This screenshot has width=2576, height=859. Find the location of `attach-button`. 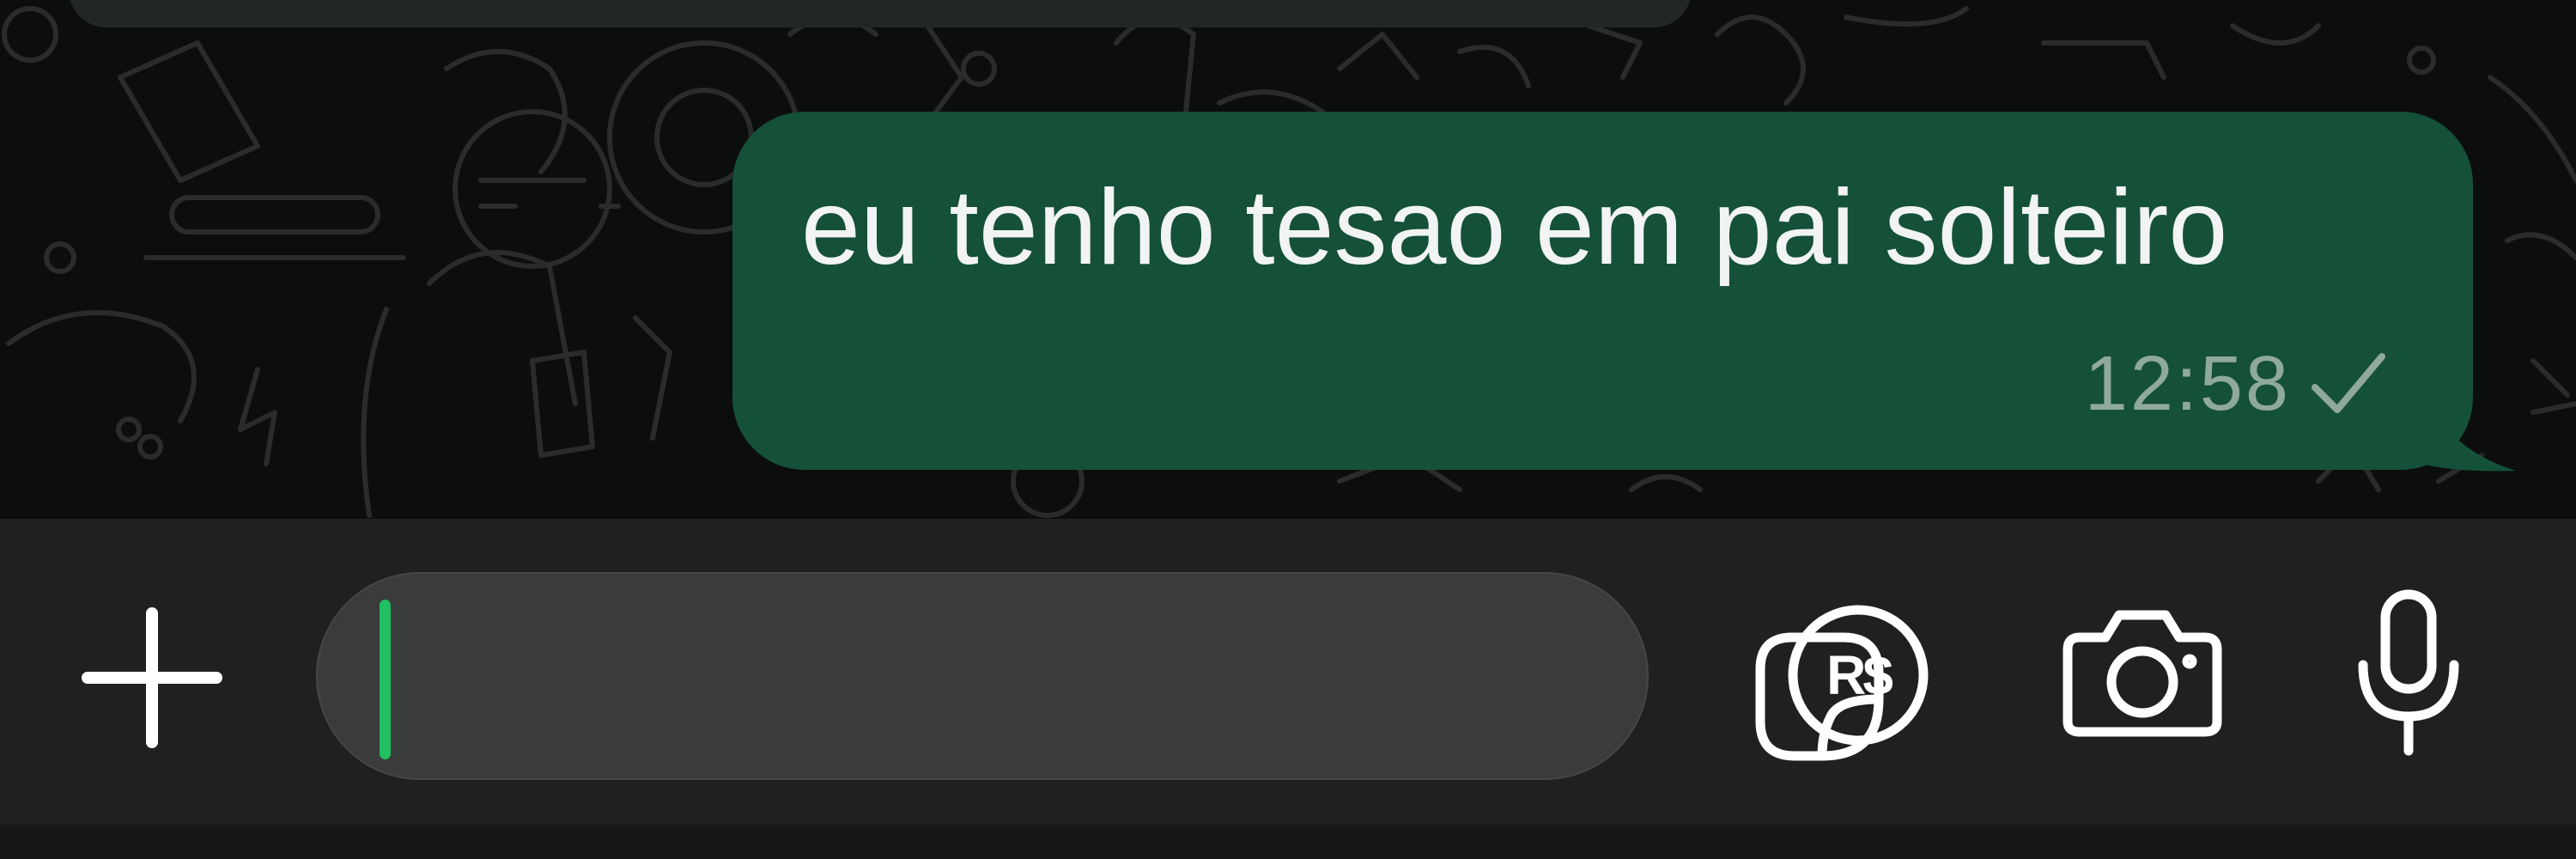

attach-button is located at coordinates (152, 678).